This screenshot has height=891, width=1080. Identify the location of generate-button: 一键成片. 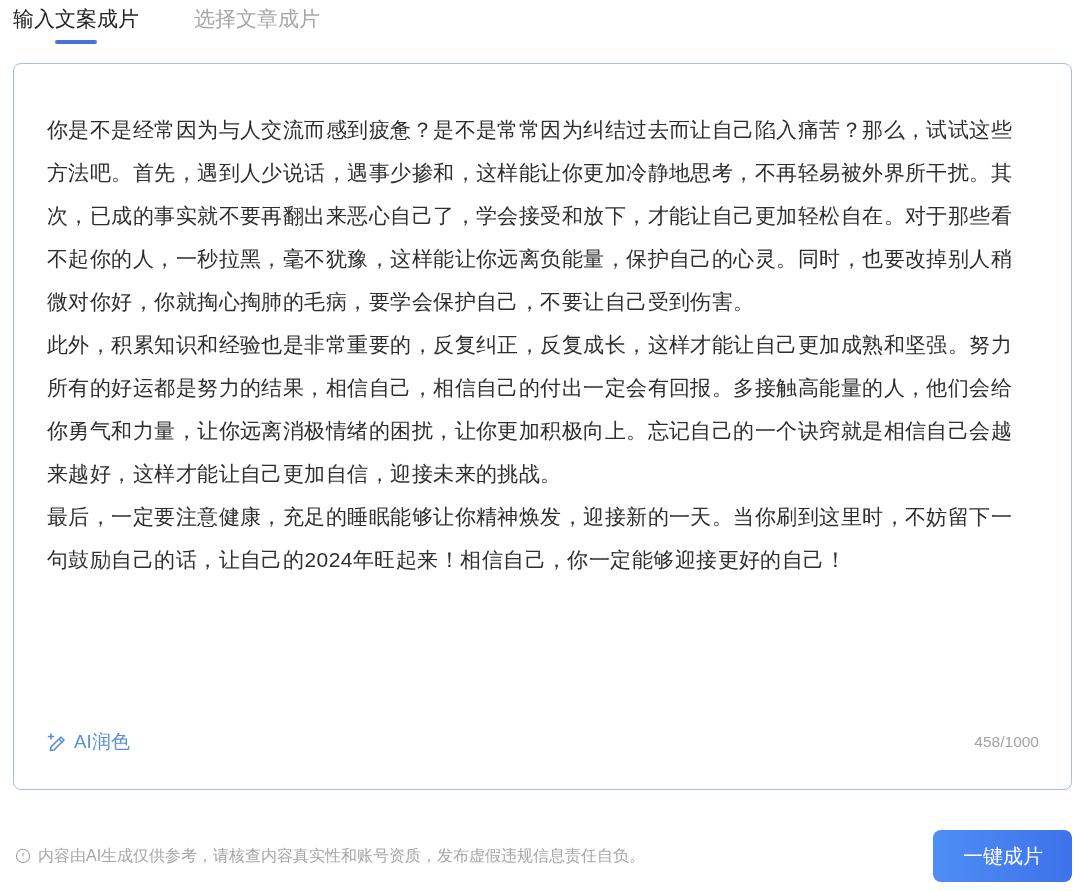
(1002, 856).